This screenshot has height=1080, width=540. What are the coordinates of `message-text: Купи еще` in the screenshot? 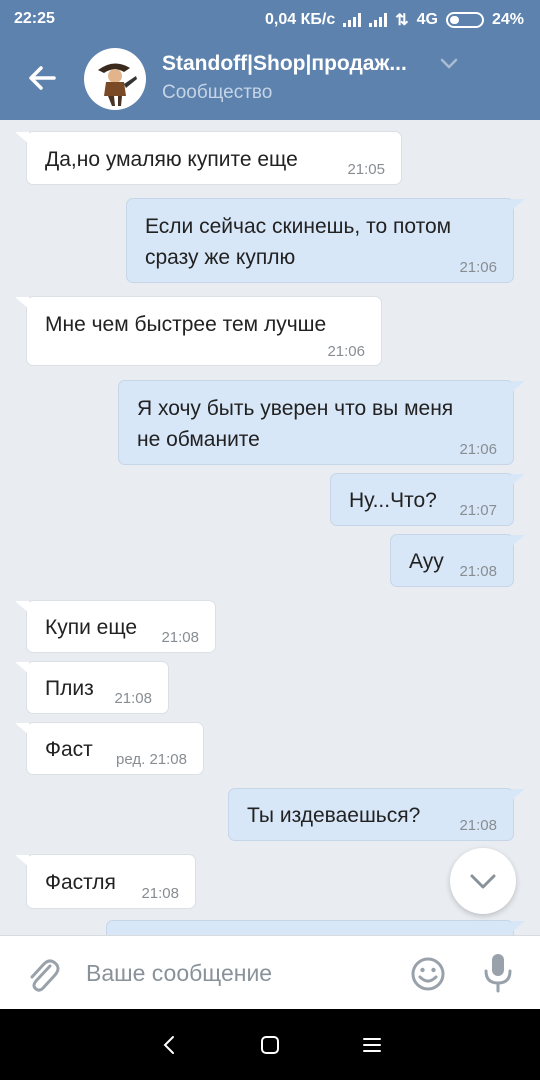 It's located at (91, 627).